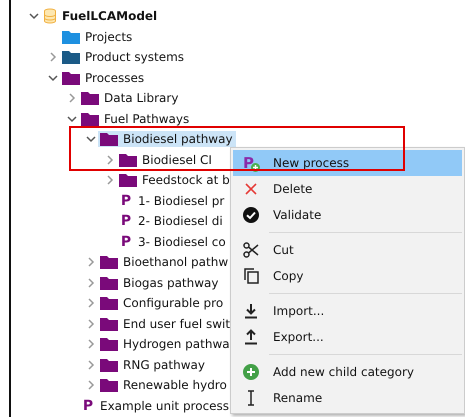 The image size is (465, 417). What do you see at coordinates (251, 372) in the screenshot?
I see `add-circle-icon` at bounding box center [251, 372].